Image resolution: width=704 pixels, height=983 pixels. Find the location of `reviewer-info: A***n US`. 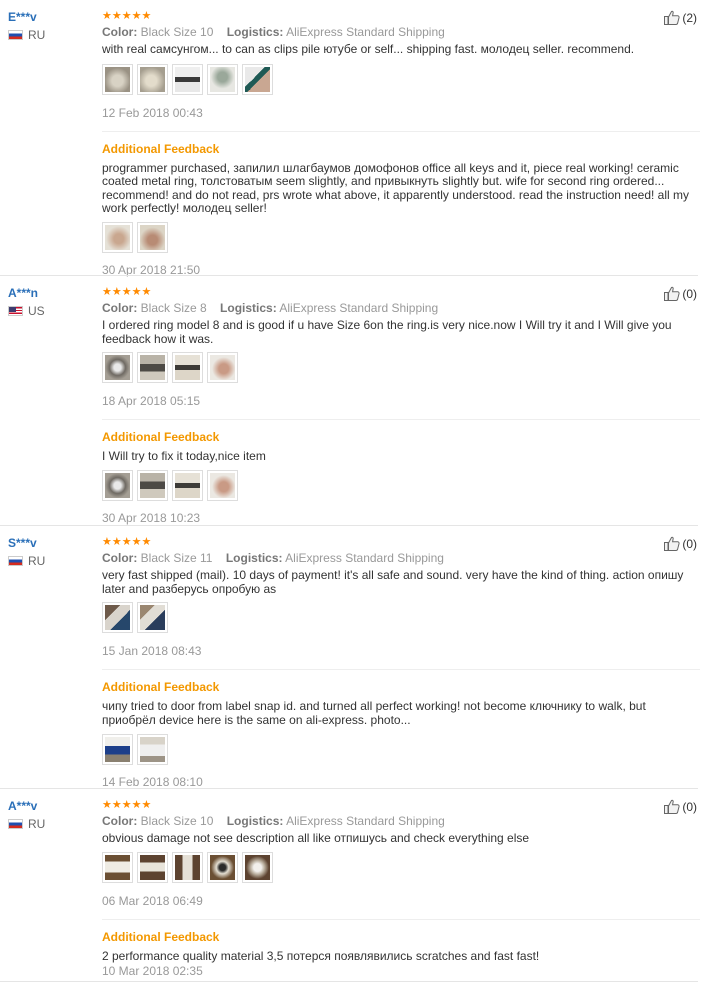

reviewer-info: A***n US is located at coordinates (26, 302).